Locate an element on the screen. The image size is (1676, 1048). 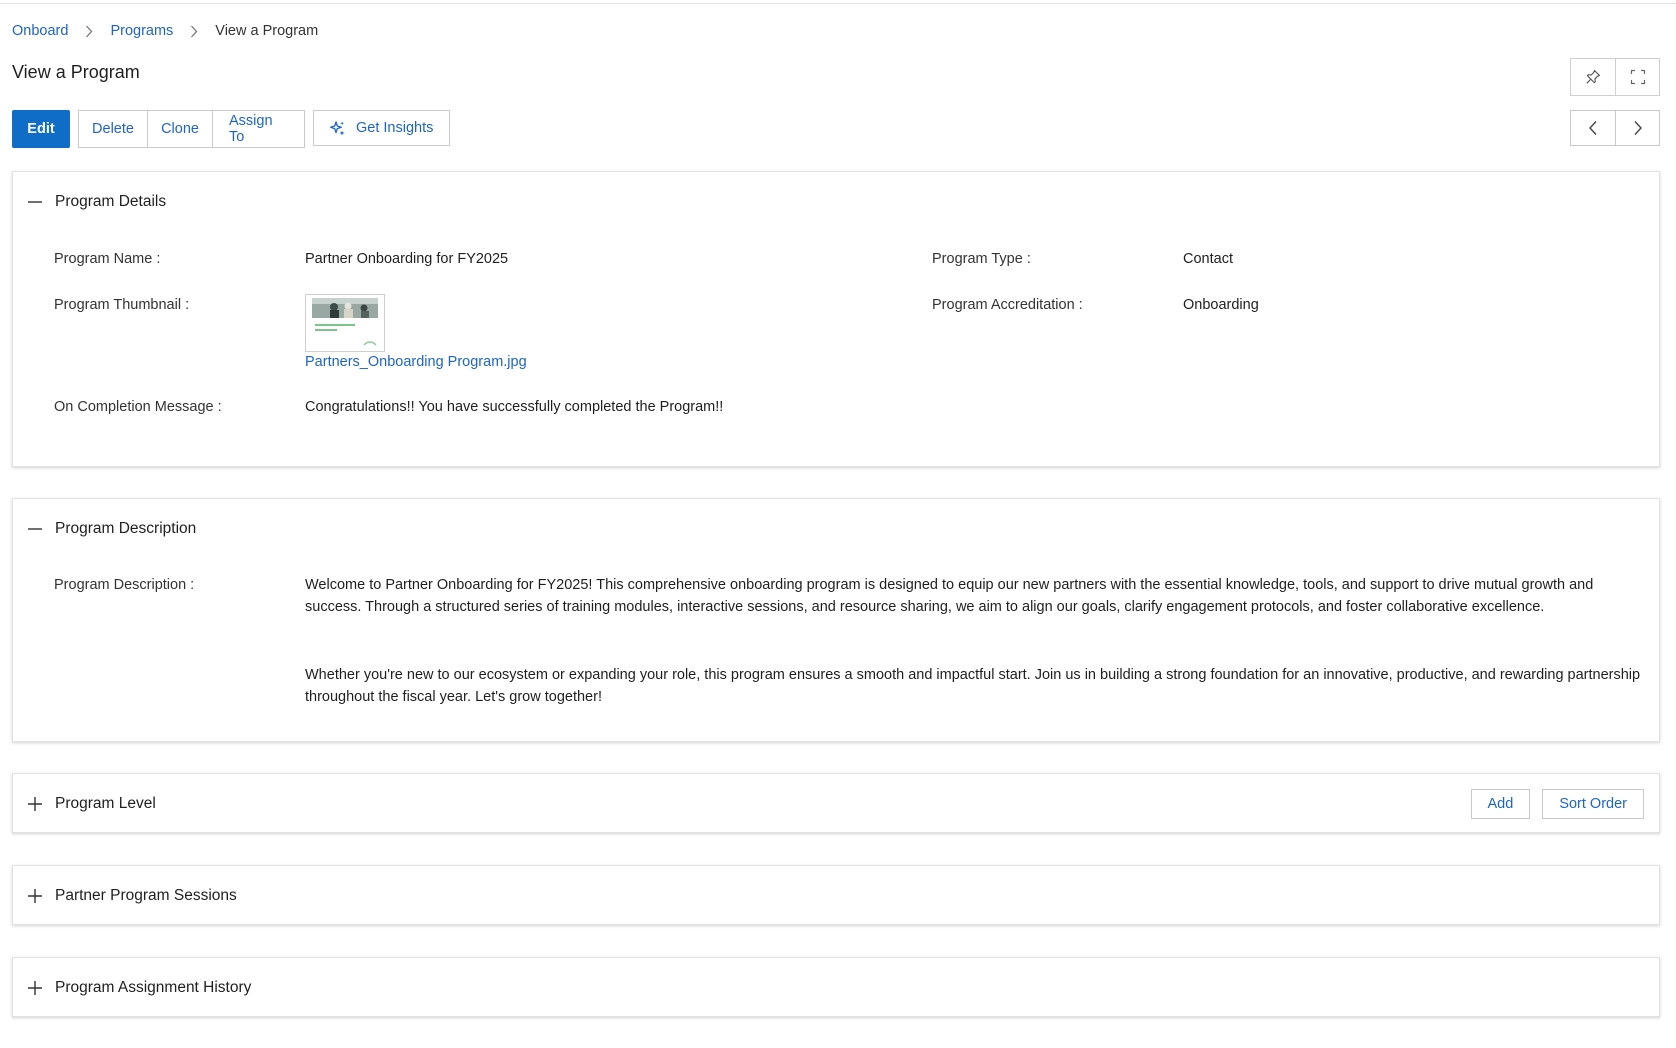
program-level-actions: Add Sort Order is located at coordinates (1557, 804).